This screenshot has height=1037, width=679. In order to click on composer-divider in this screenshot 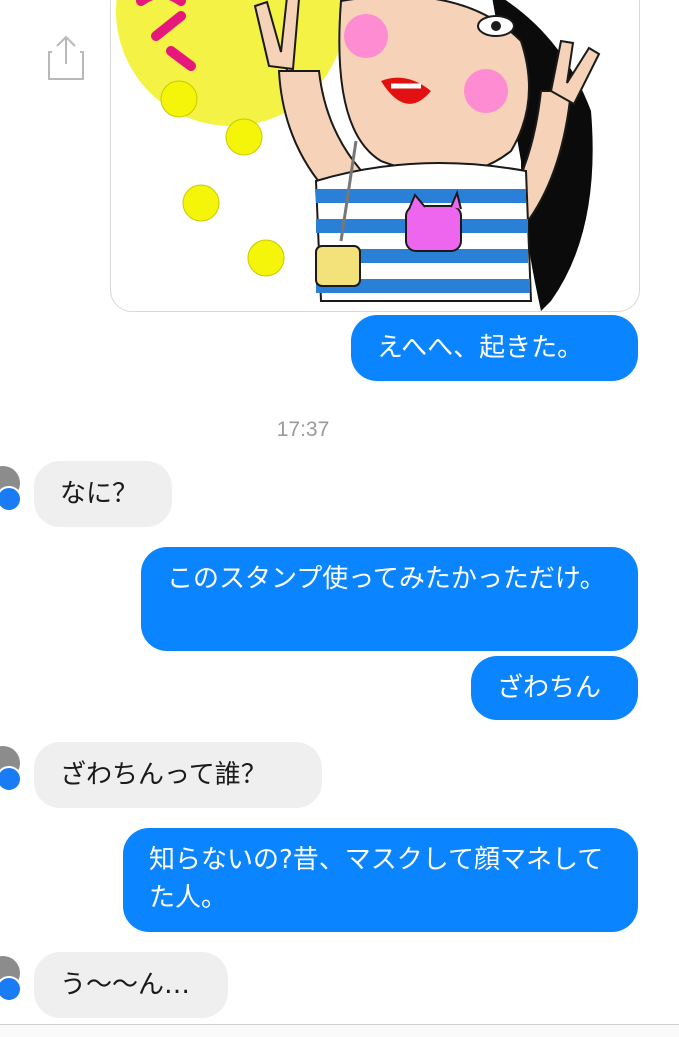, I will do `click(339, 1030)`.